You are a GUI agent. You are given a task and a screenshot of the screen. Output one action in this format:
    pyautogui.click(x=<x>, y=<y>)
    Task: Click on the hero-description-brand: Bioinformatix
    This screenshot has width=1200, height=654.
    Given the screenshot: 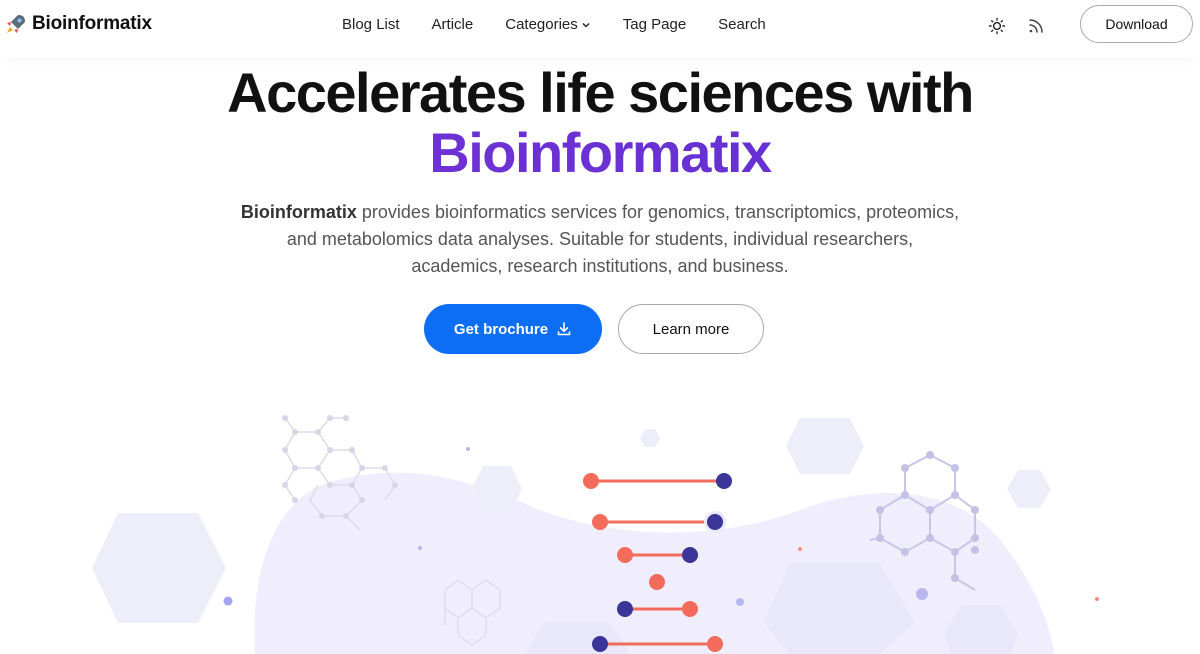 What is the action you would take?
    pyautogui.click(x=298, y=212)
    